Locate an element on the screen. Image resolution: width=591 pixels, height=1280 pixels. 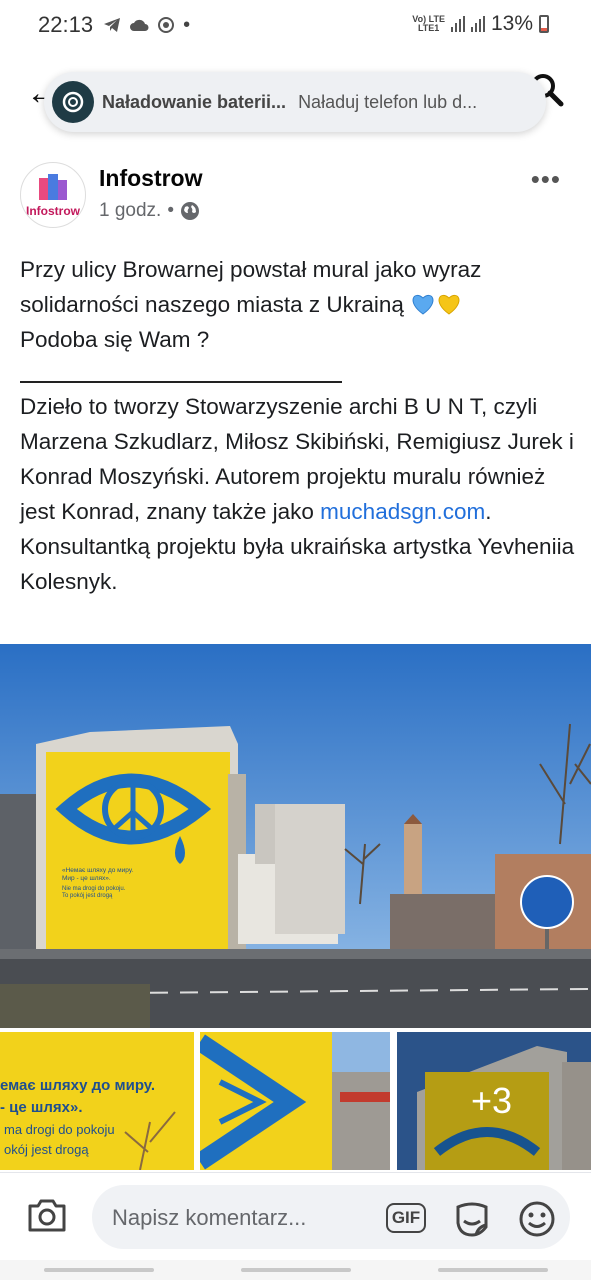
mural-text-2: Мир - це шлях». is located at coordinates (86, 878).